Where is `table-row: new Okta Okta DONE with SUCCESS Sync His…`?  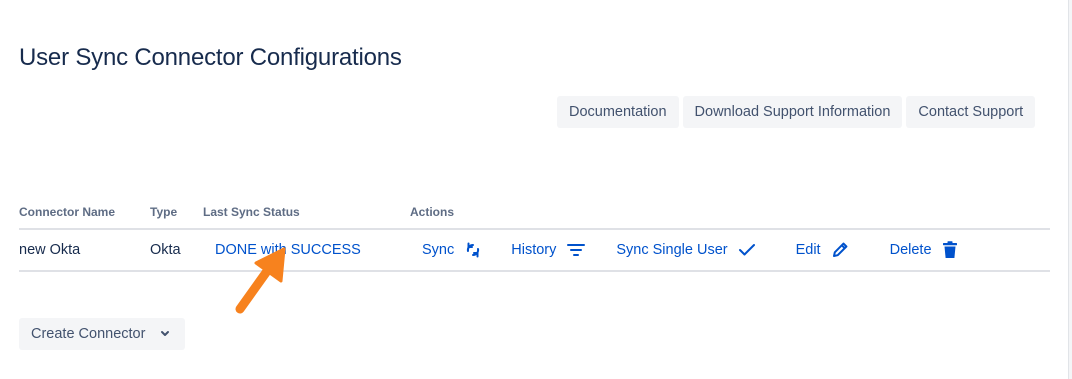
table-row: new Okta Okta DONE with SUCCESS Sync His… is located at coordinates (534, 250).